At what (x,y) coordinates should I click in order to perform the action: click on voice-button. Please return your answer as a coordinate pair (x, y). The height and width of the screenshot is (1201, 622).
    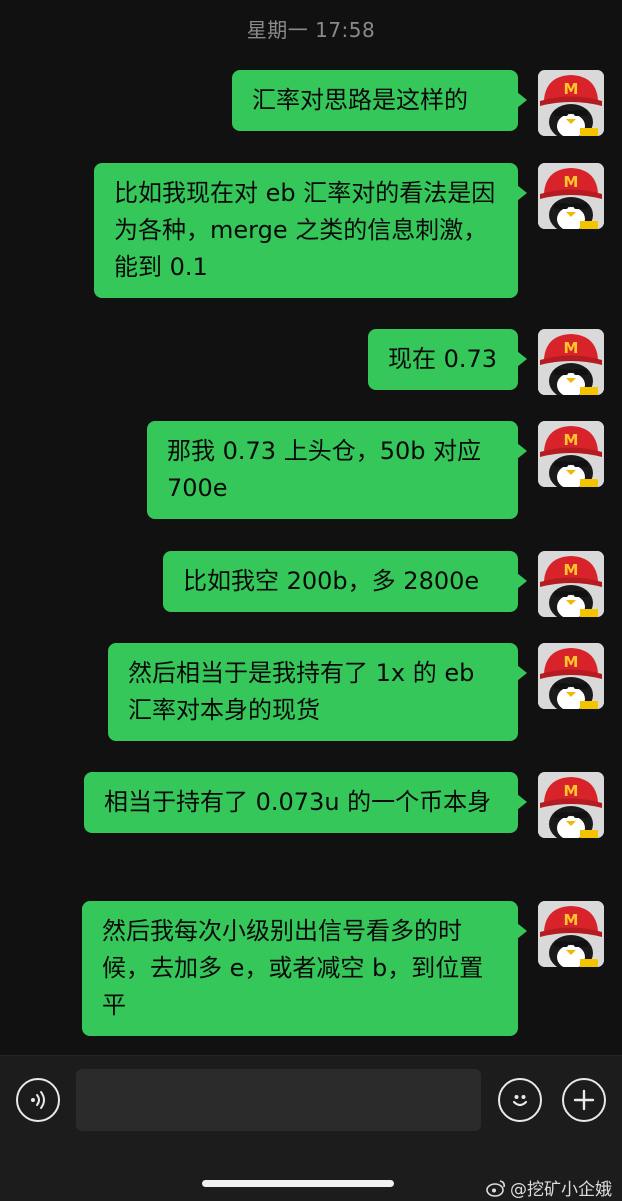
    Looking at the image, I should click on (38, 1100).